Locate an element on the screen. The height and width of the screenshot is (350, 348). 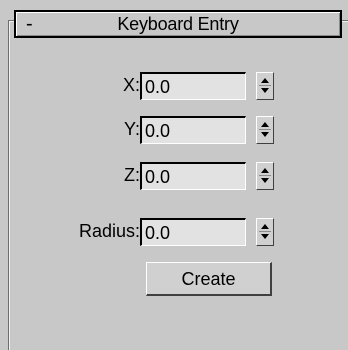
z-input is located at coordinates (193, 176).